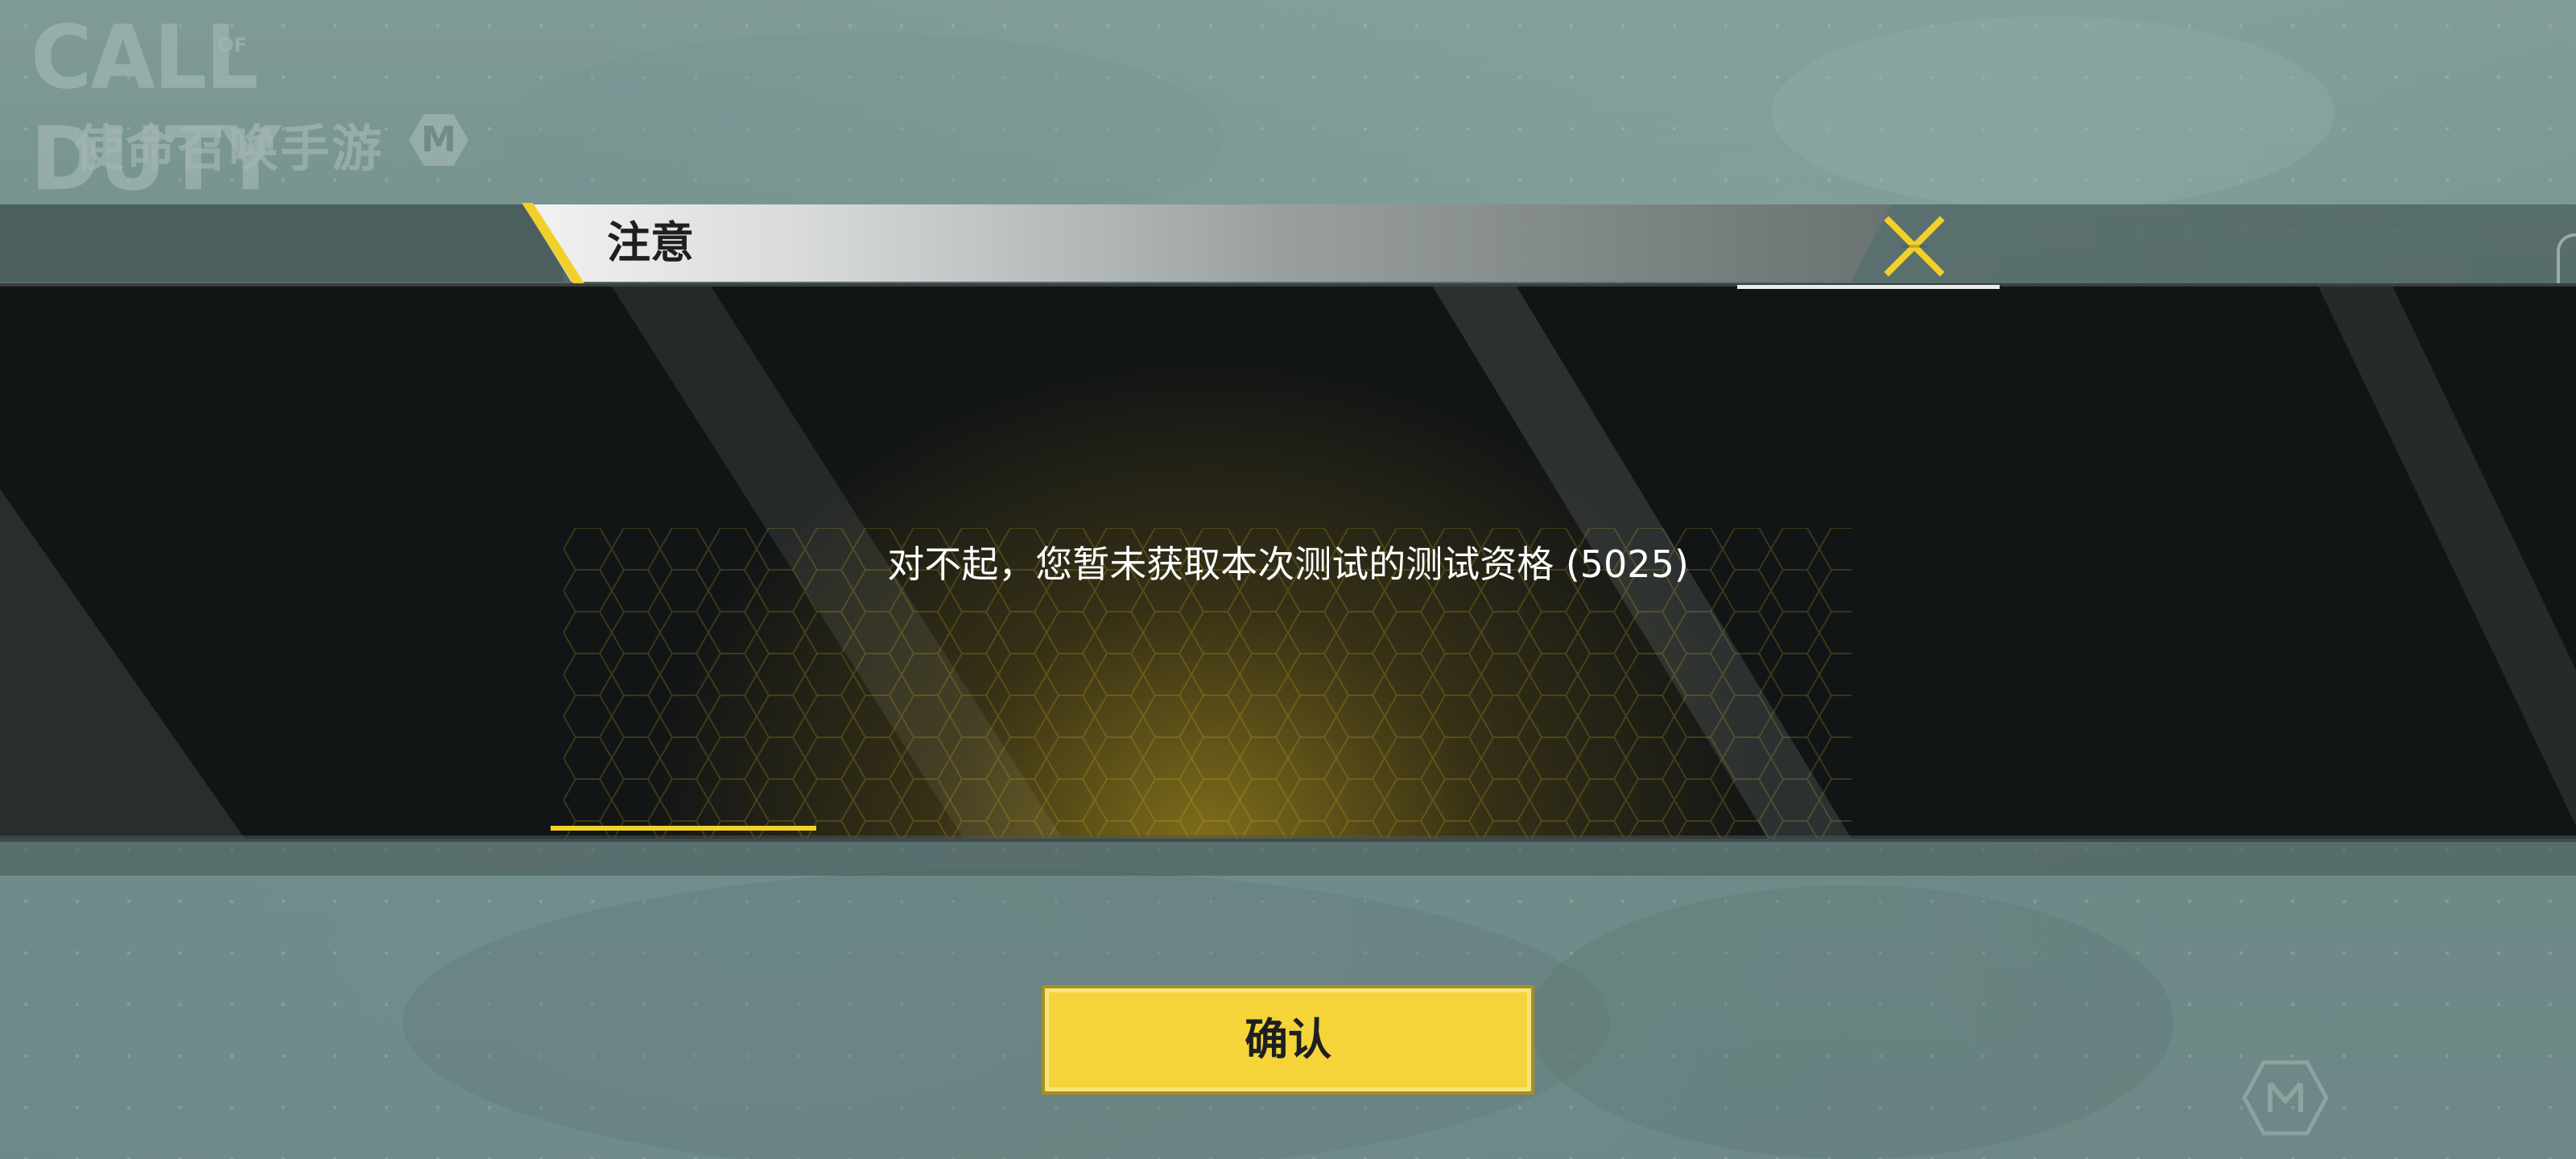 Image resolution: width=2576 pixels, height=1159 pixels. I want to click on dialog-title-tab, so click(1207, 243).